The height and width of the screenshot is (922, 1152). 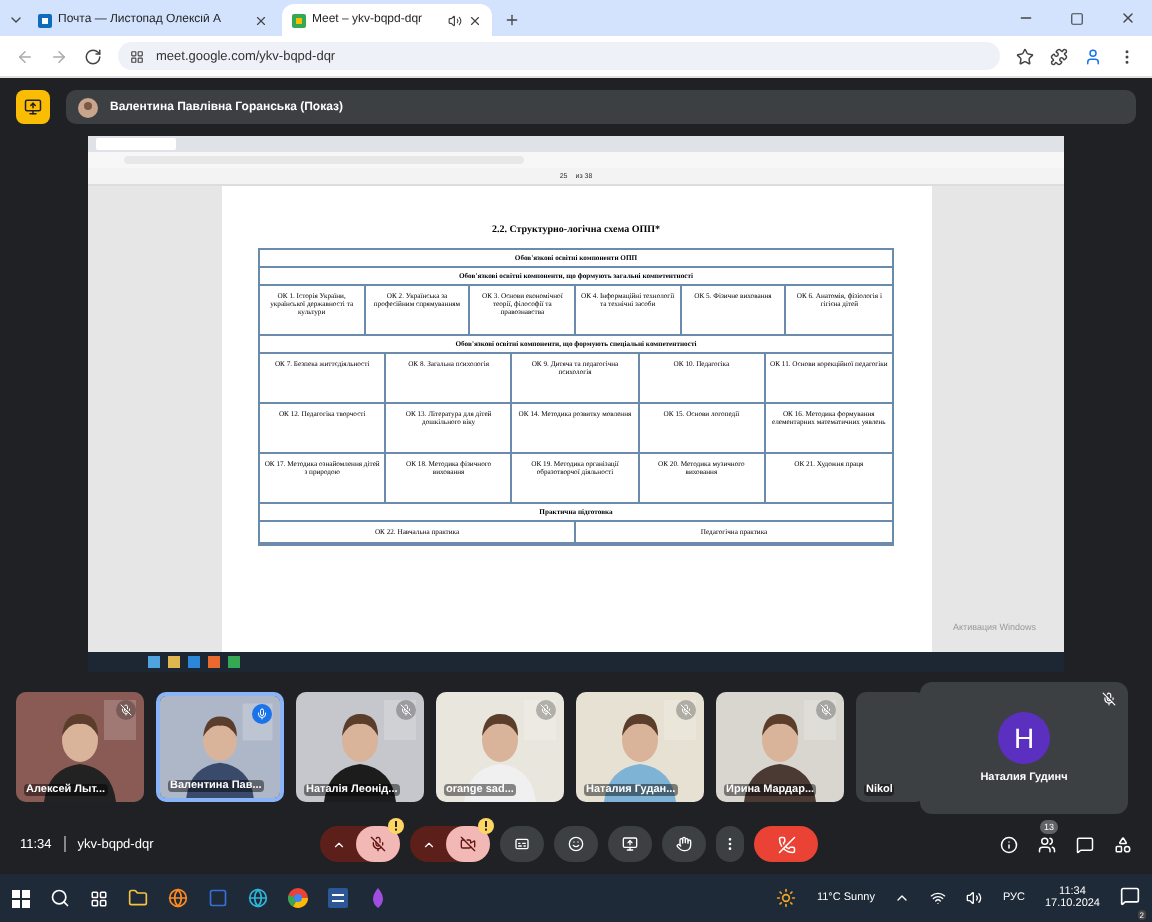 I want to click on reload-icon, so click(x=93, y=56).